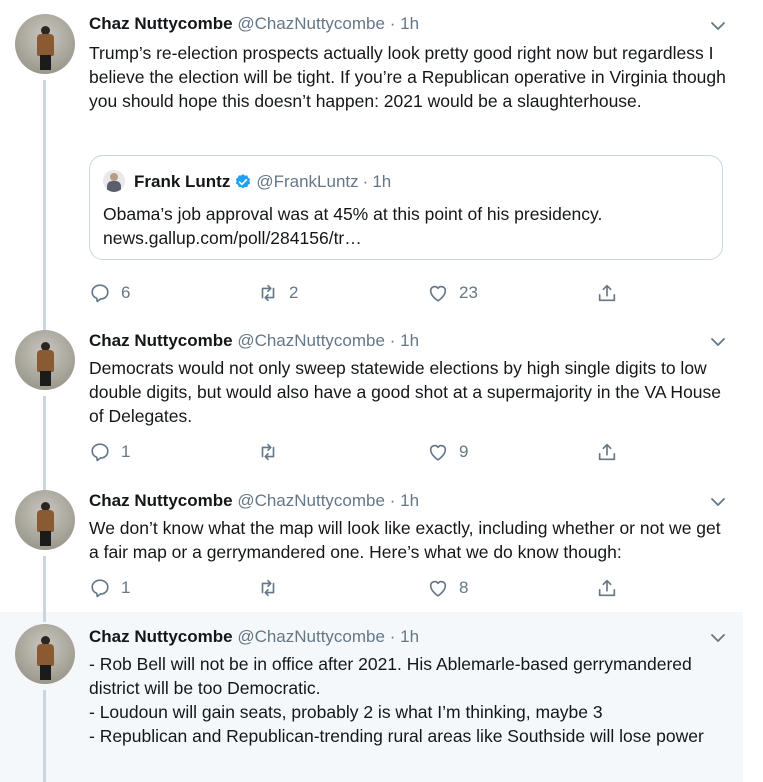  I want to click on quote-author-name: Frank Luntz, so click(182, 181).